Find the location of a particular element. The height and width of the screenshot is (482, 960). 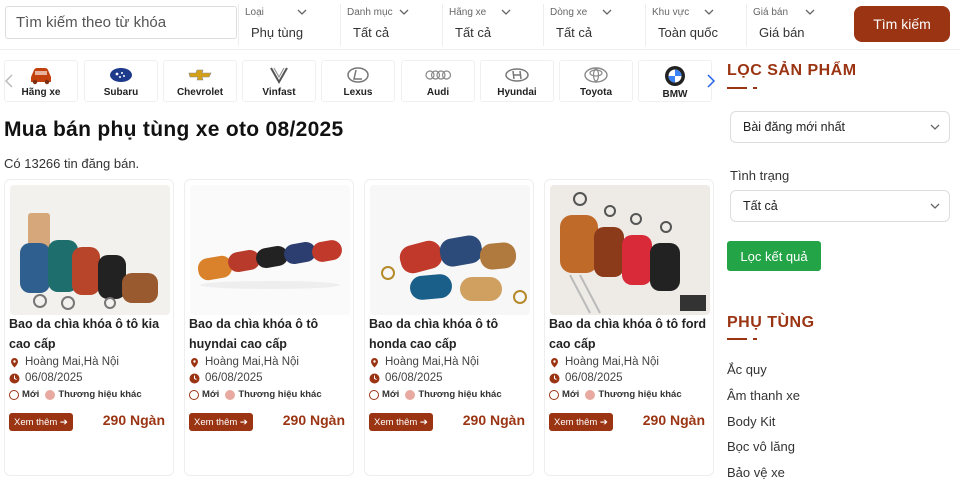

status-select-value: Tất cả is located at coordinates (760, 206).